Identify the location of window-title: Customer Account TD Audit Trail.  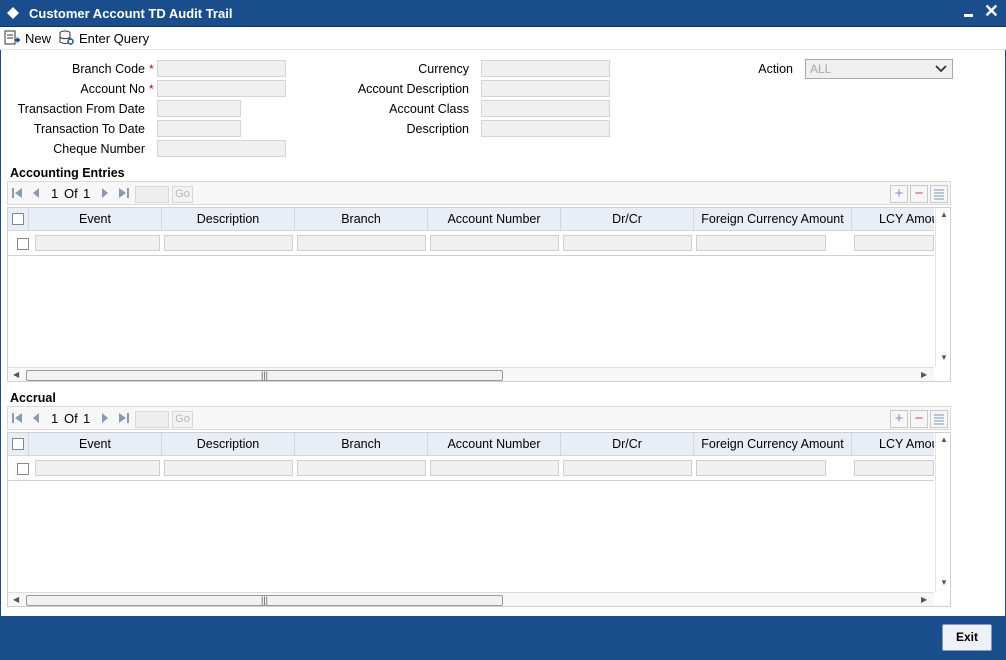
(131, 13).